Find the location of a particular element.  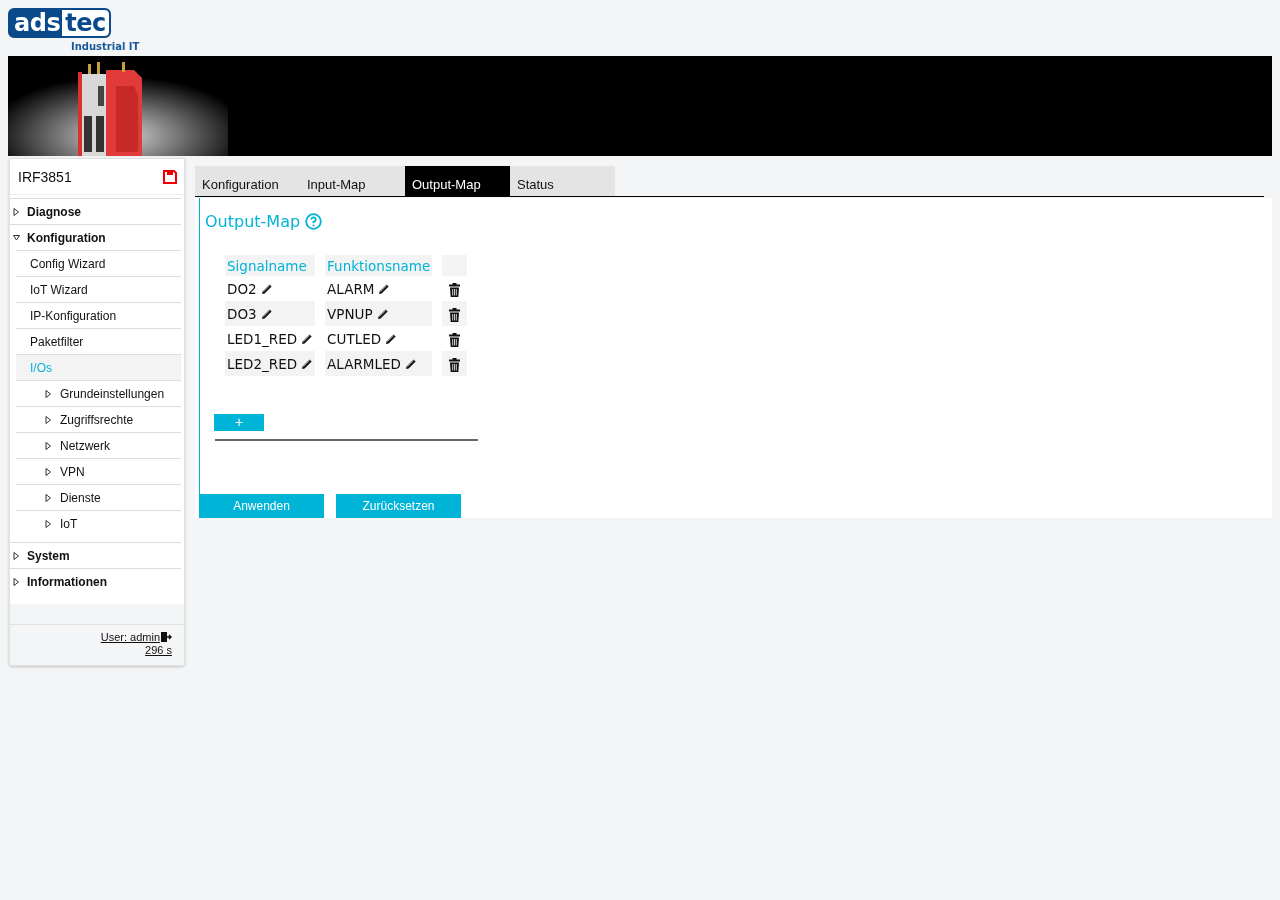

user-link: User: admin is located at coordinates (130, 637).